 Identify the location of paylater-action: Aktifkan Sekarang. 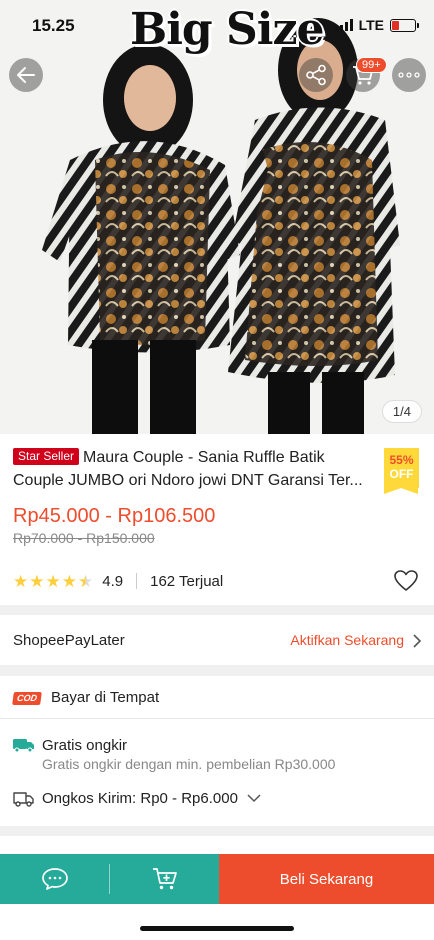
(347, 640).